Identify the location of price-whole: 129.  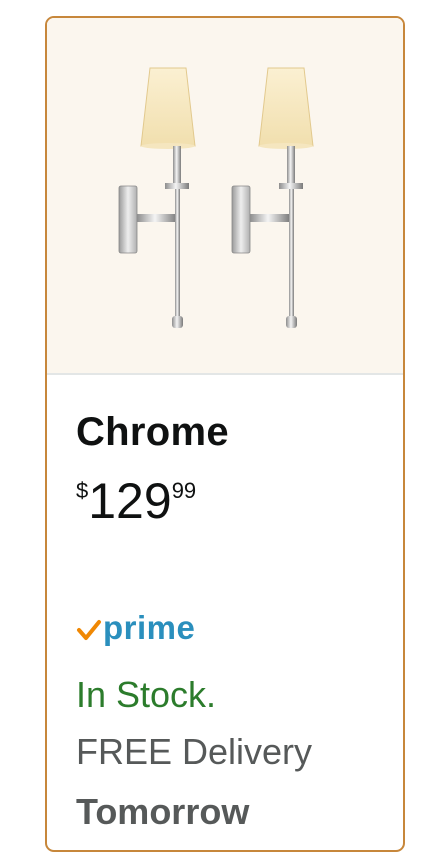
(130, 501).